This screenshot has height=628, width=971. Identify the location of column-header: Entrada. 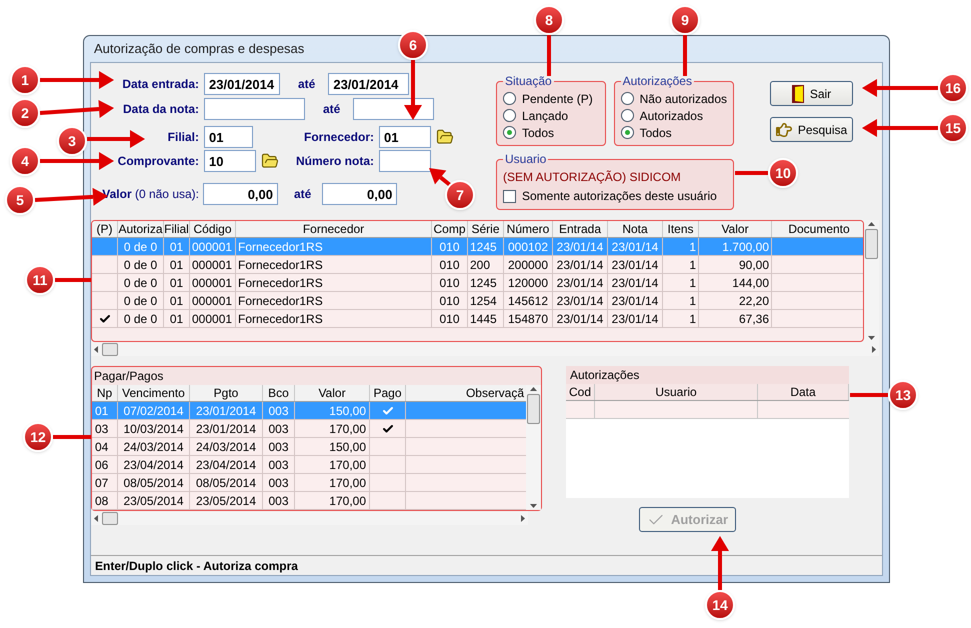
(580, 229).